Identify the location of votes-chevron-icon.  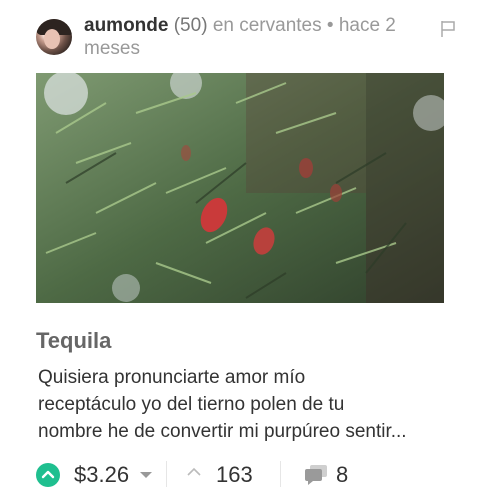
(194, 472).